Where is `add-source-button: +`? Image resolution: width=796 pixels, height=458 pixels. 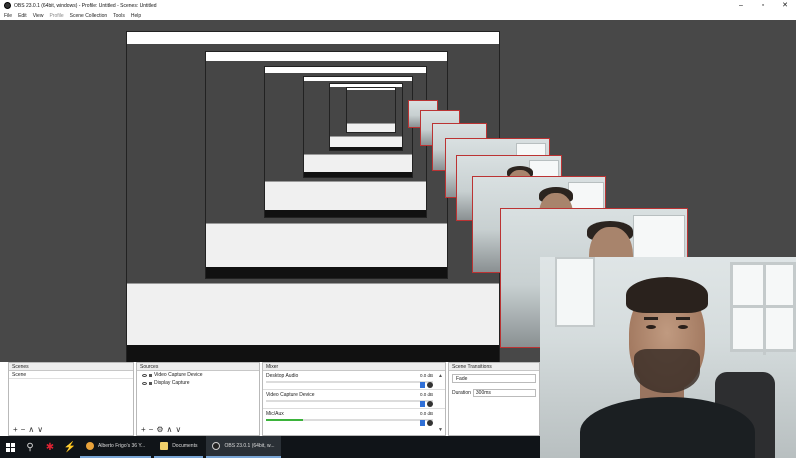 add-source-button: + is located at coordinates (143, 429).